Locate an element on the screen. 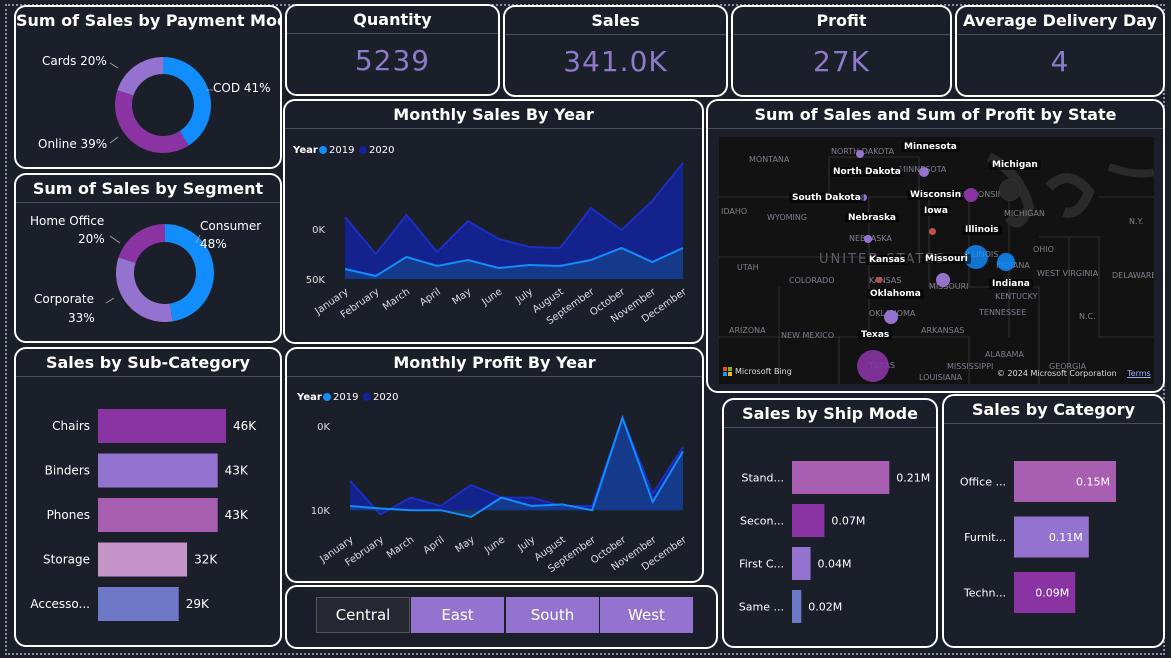 Image resolution: width=1171 pixels, height=658 pixels. map-bg-label: ALABAMA is located at coordinates (1004, 354).